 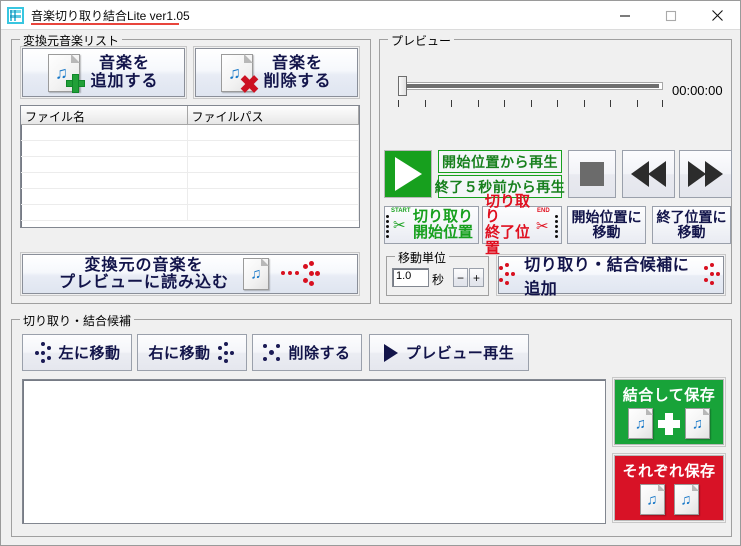 What do you see at coordinates (105, 24) in the screenshot?
I see `title-underline` at bounding box center [105, 24].